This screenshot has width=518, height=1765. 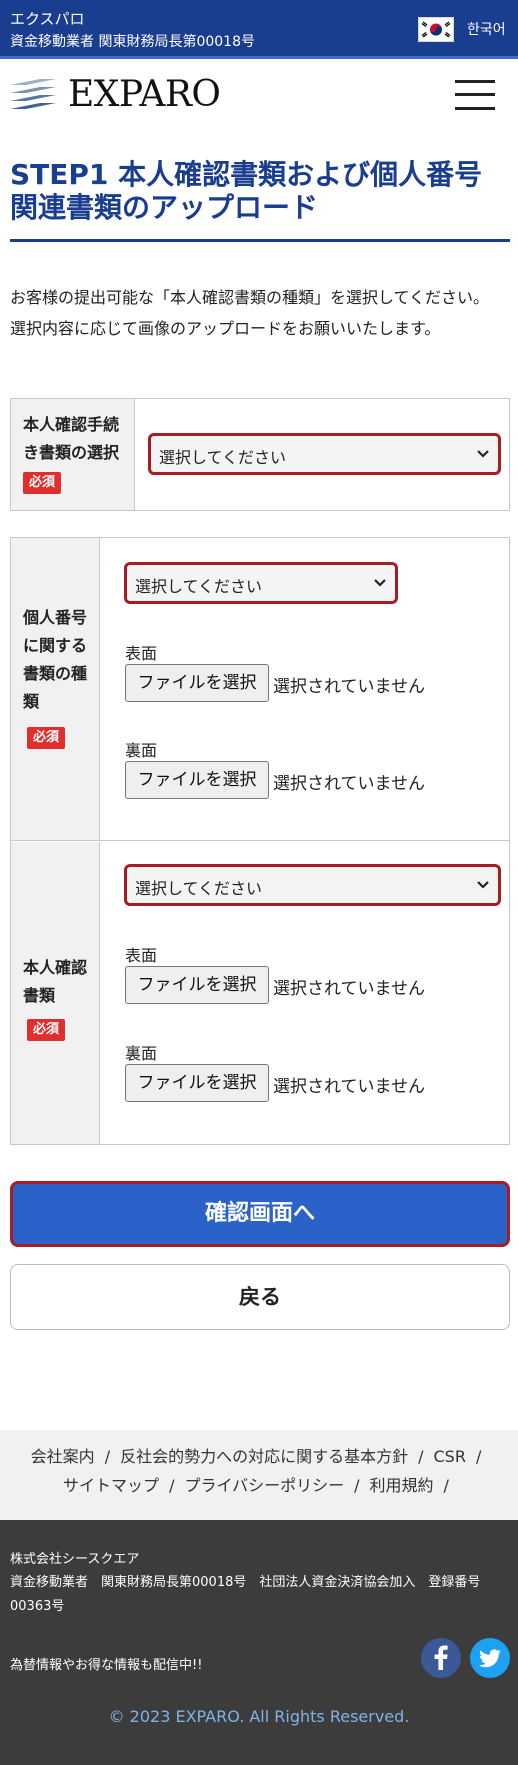 I want to click on footer-link-company: 会社案内, so click(x=63, y=1456).